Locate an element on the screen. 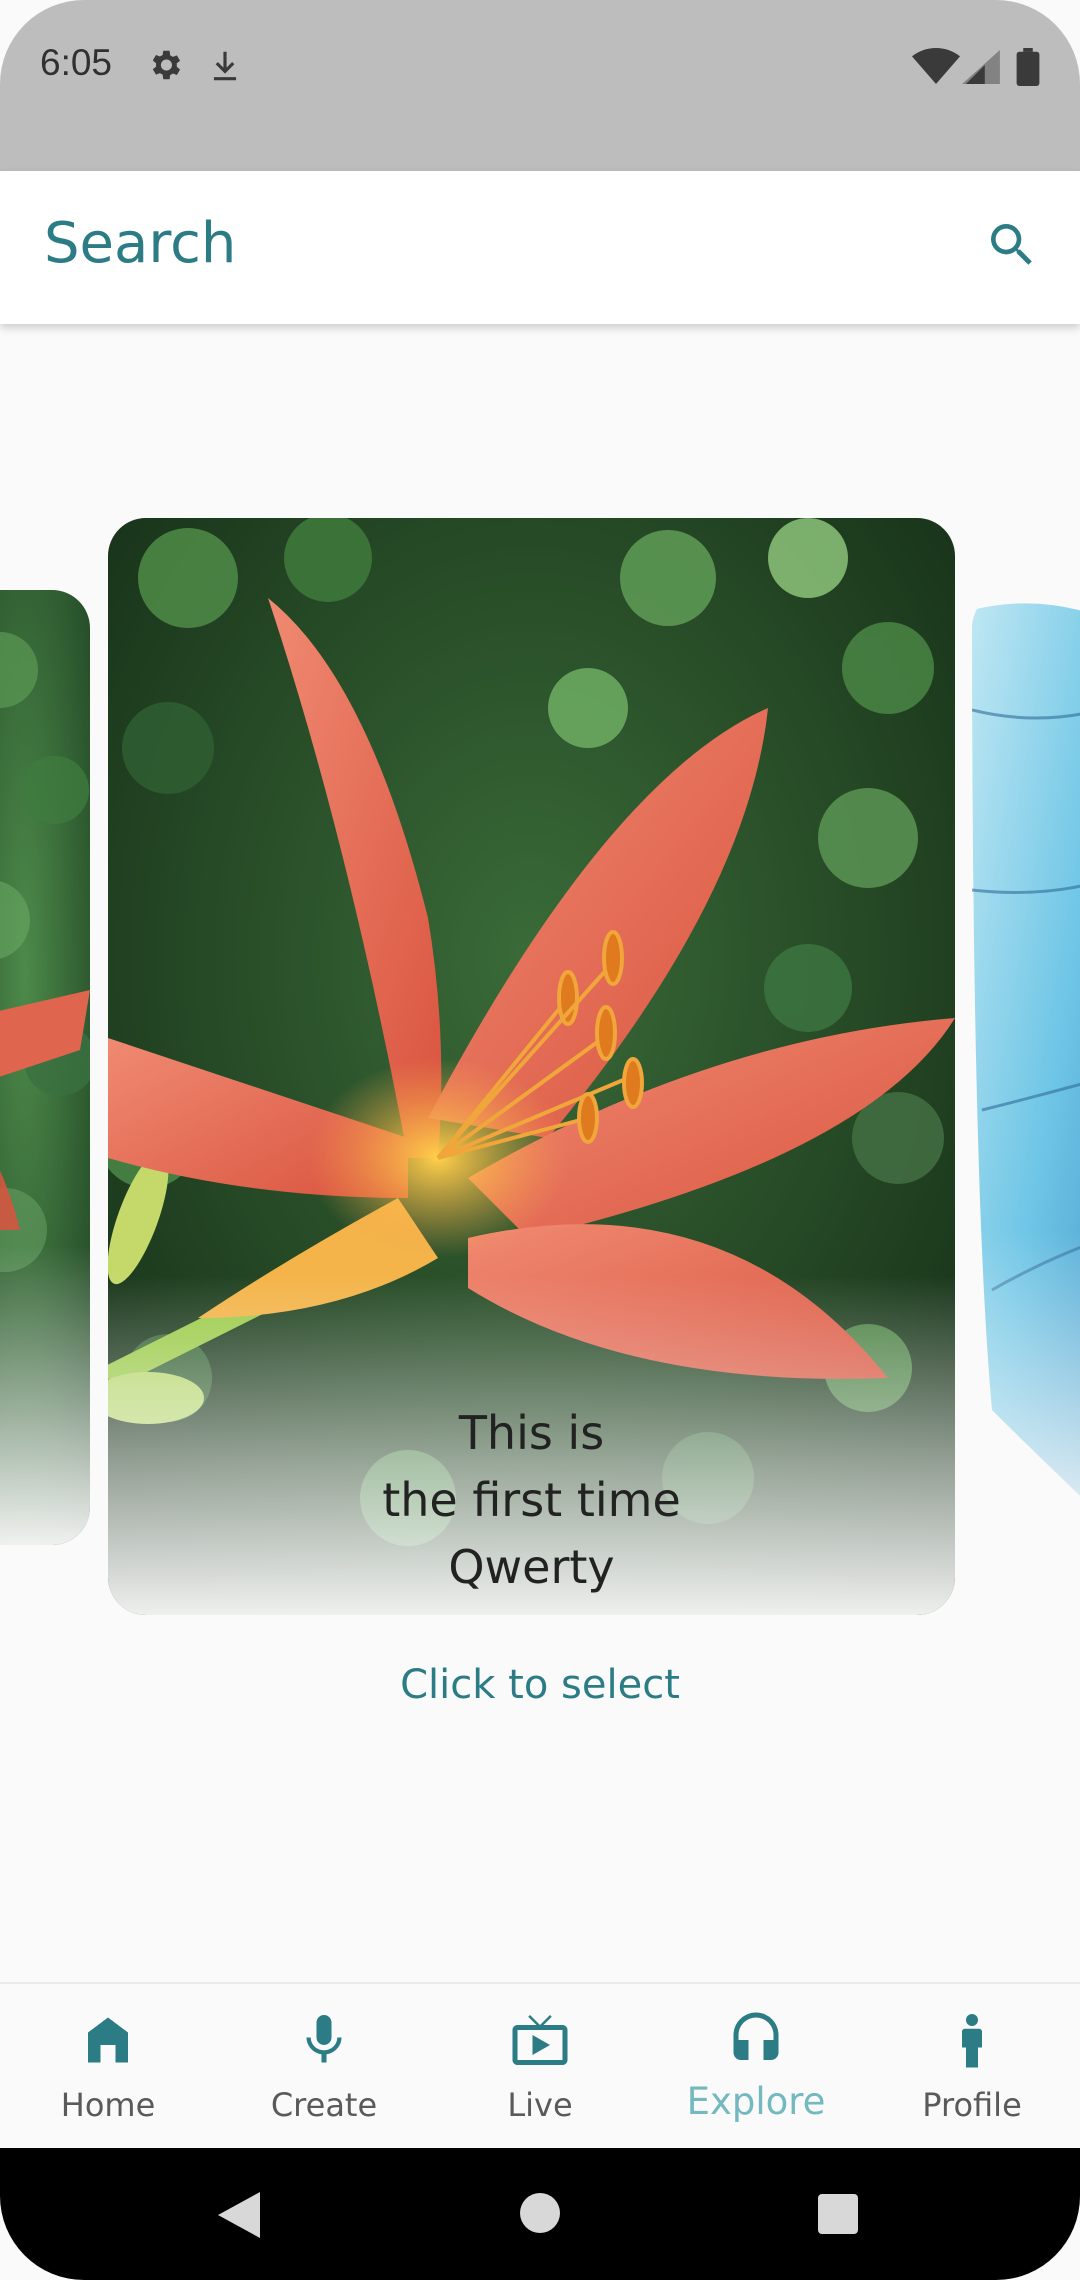  card-caption: This is the first time Qwerty is located at coordinates (531, 1500).